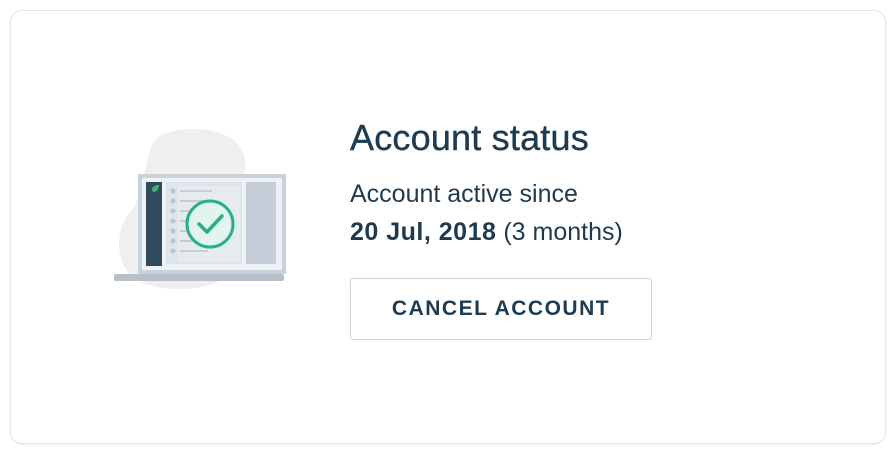 The width and height of the screenshot is (896, 456). What do you see at coordinates (200, 210) in the screenshot?
I see `laptop-check-icon` at bounding box center [200, 210].